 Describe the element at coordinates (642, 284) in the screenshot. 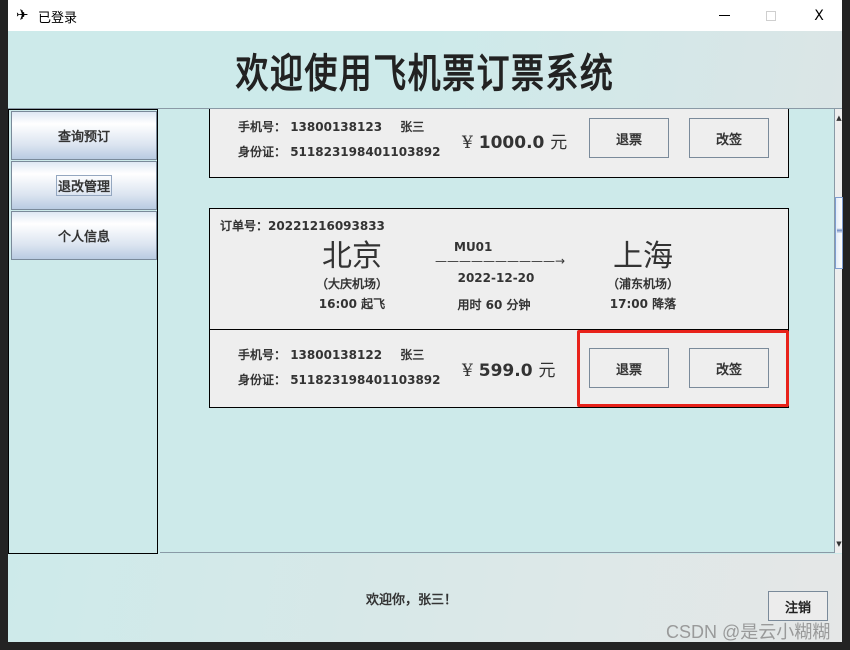

I see `arrival-airport: （浦东机场）` at that location.